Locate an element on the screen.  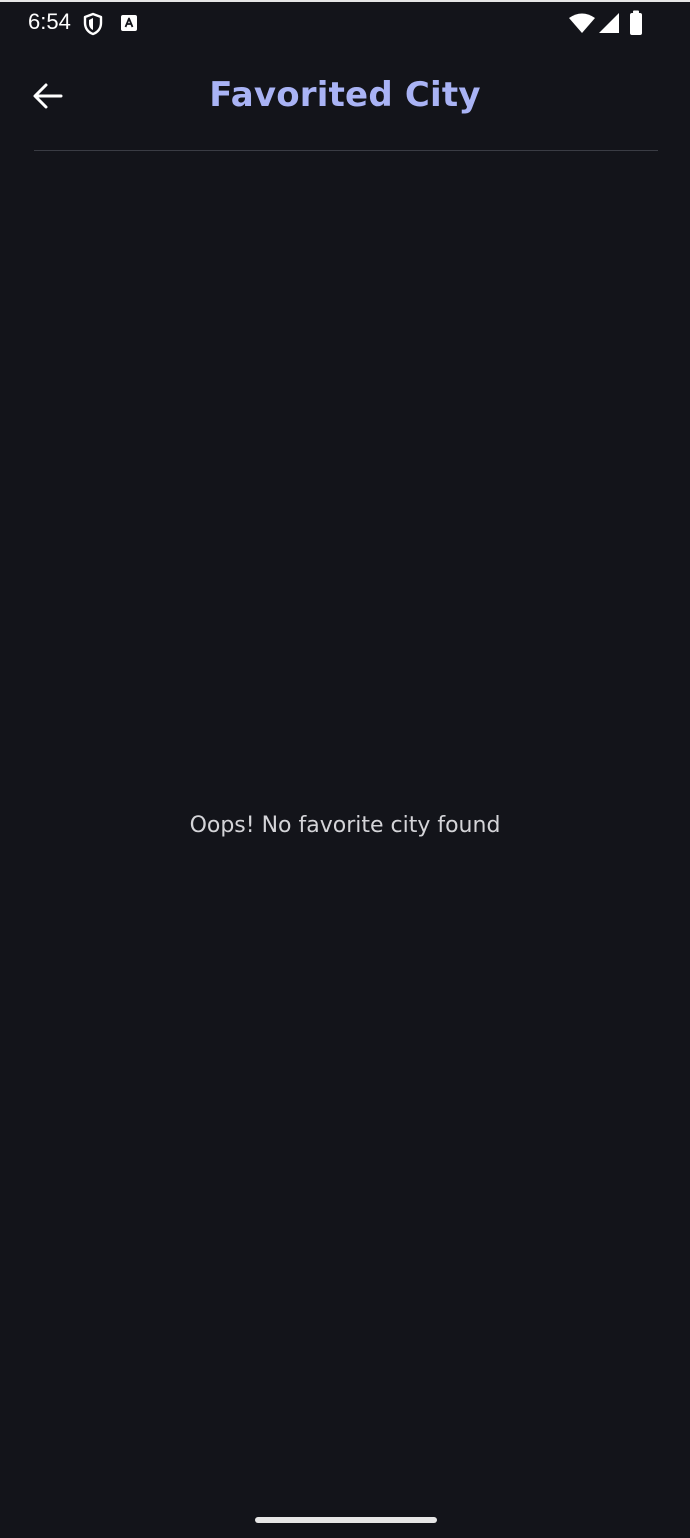
empty-state-message: Oops! No favorite city found is located at coordinates (345, 825).